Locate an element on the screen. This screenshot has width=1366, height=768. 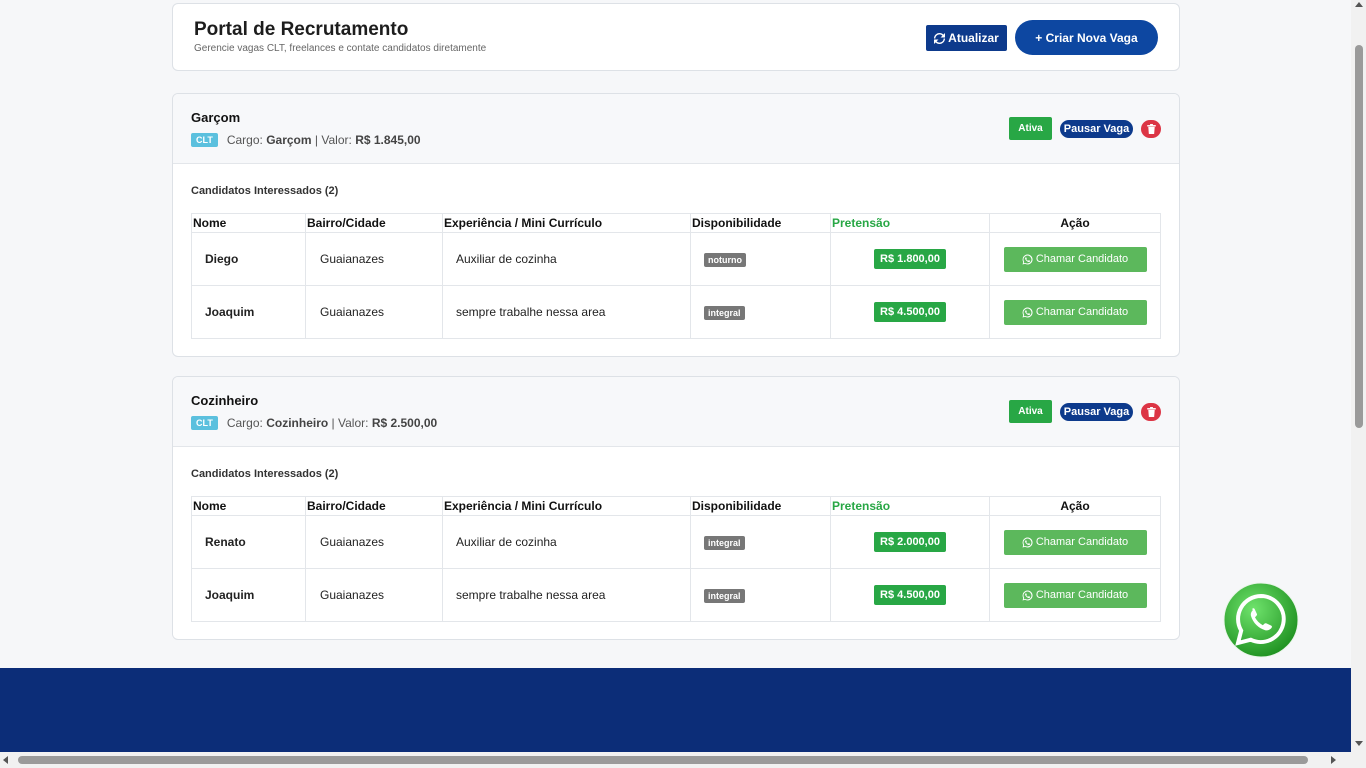
footer is located at coordinates (675, 710).